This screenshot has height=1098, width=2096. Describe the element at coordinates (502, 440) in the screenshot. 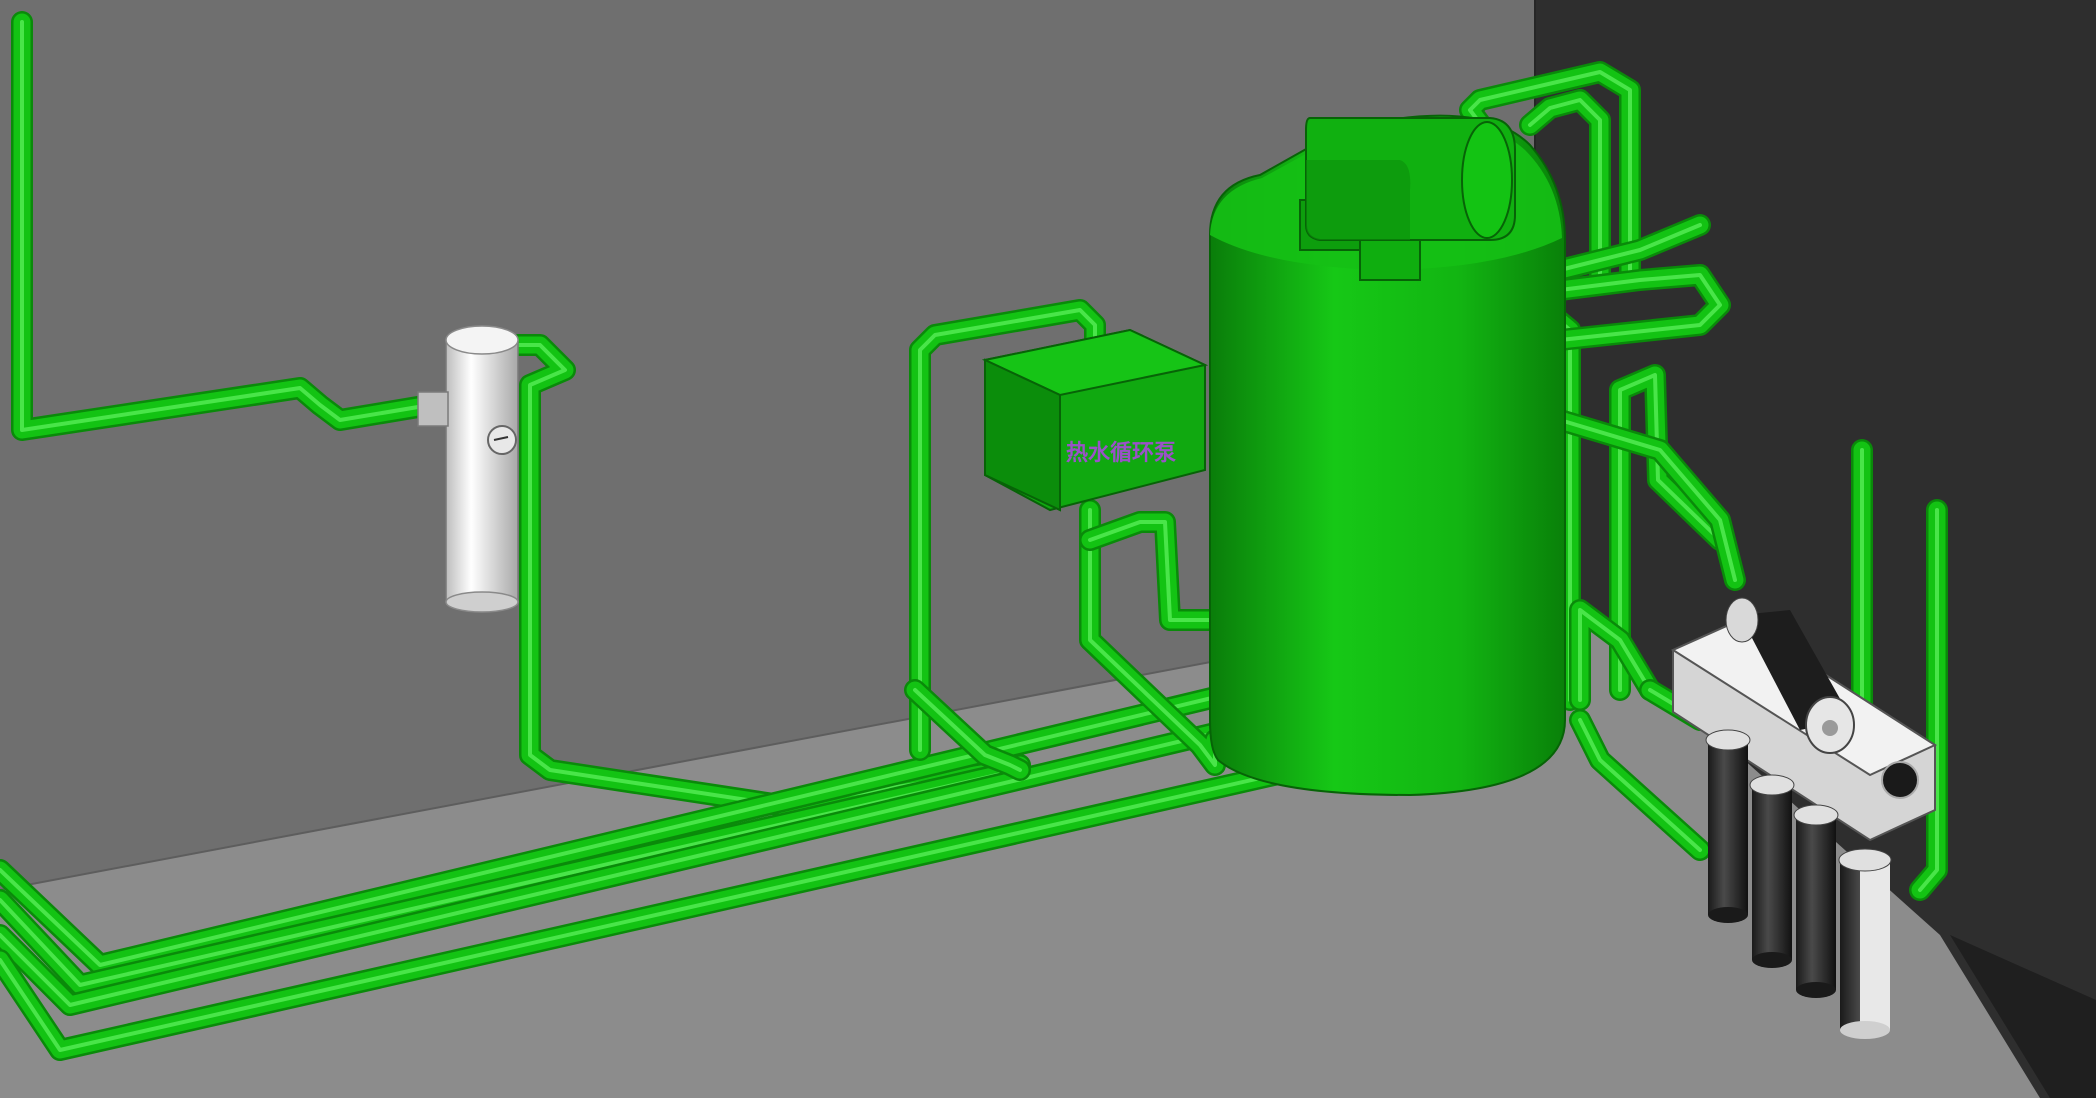

I see `gauge-icon` at that location.